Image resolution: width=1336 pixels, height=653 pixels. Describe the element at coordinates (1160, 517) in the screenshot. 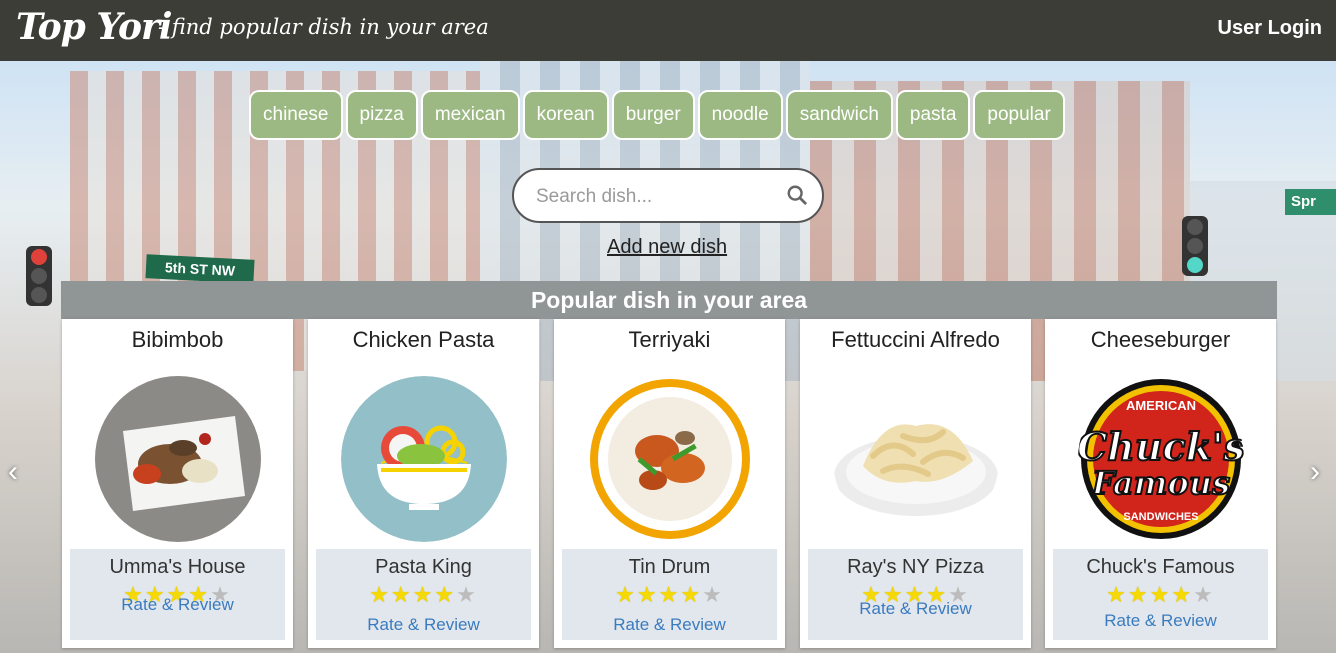

I see `logo-text-bottom: SANDWICHES` at that location.